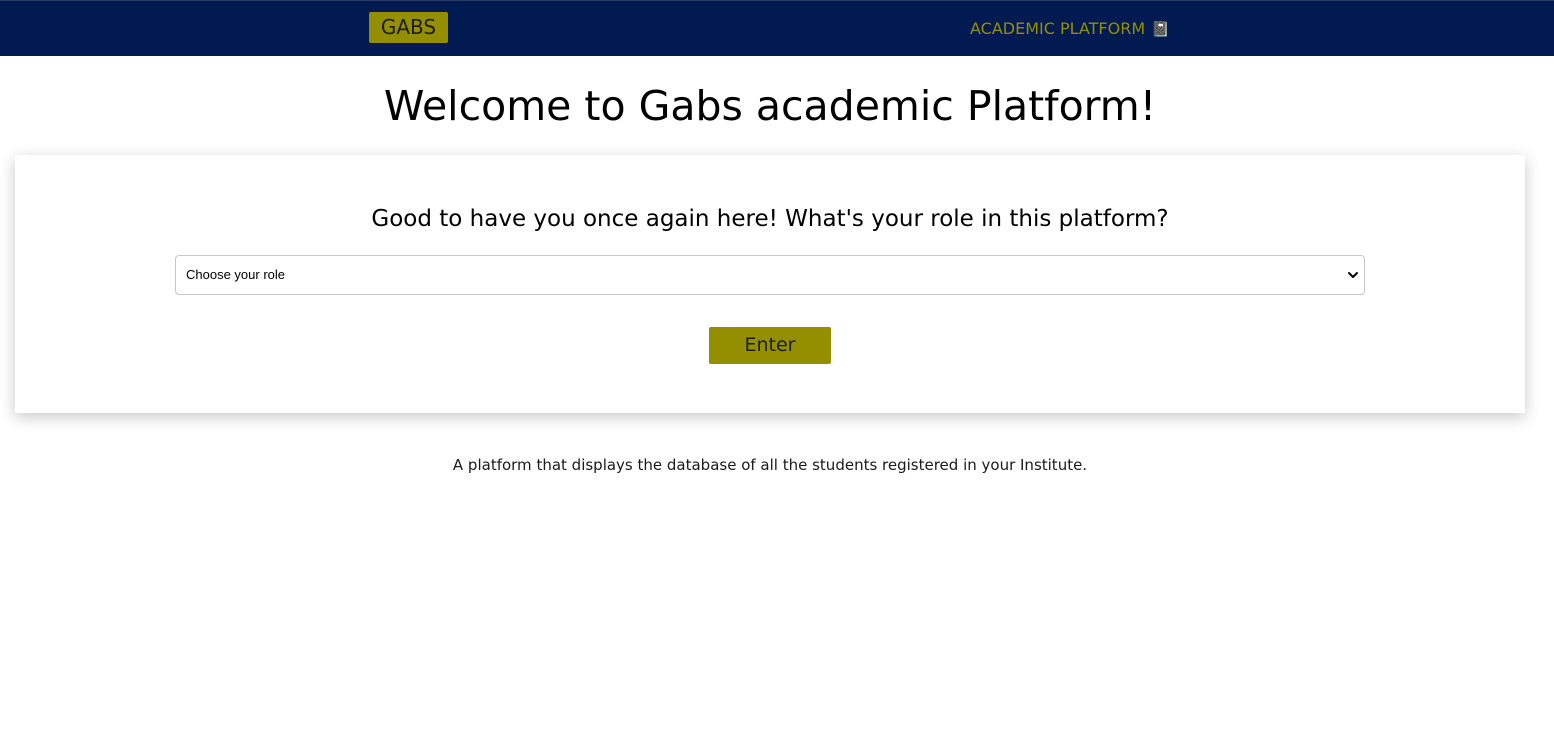  I want to click on page-title: Welcome to Gabs academic Platform!, so click(770, 106).